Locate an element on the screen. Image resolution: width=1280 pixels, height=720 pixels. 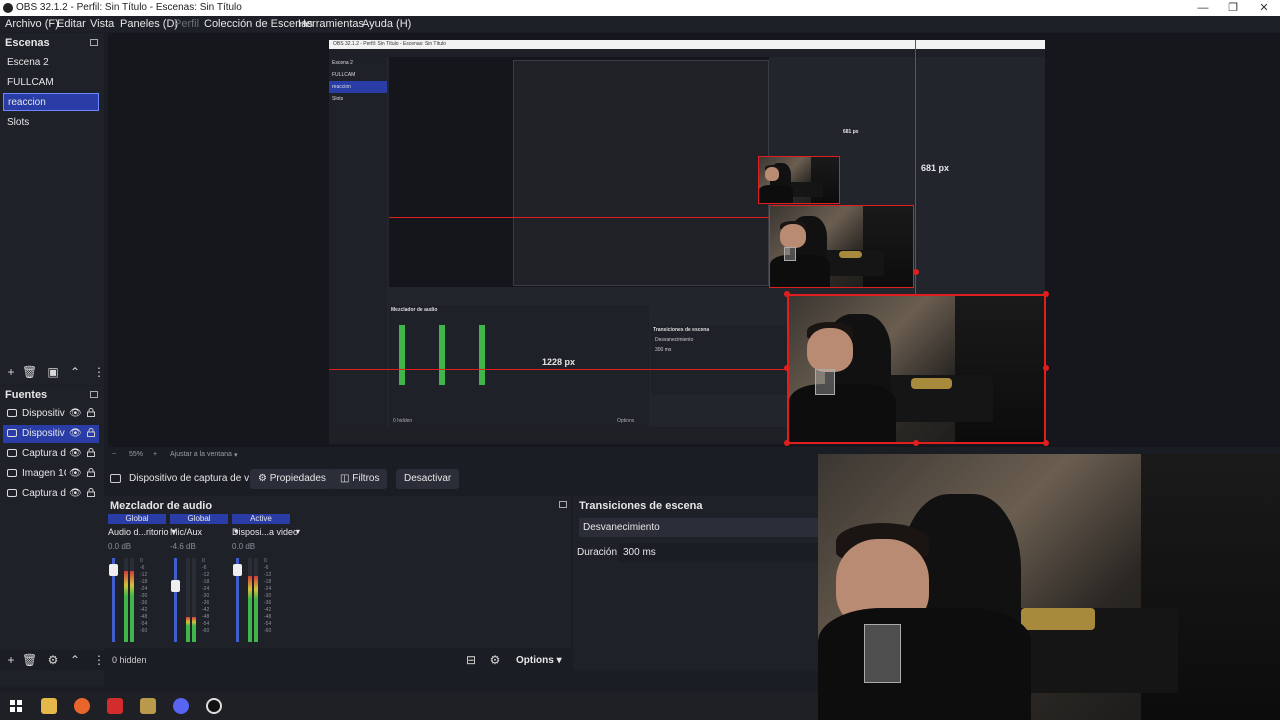
source-item-selected: Dispositiv 👁 is located at coordinates (51, 434).